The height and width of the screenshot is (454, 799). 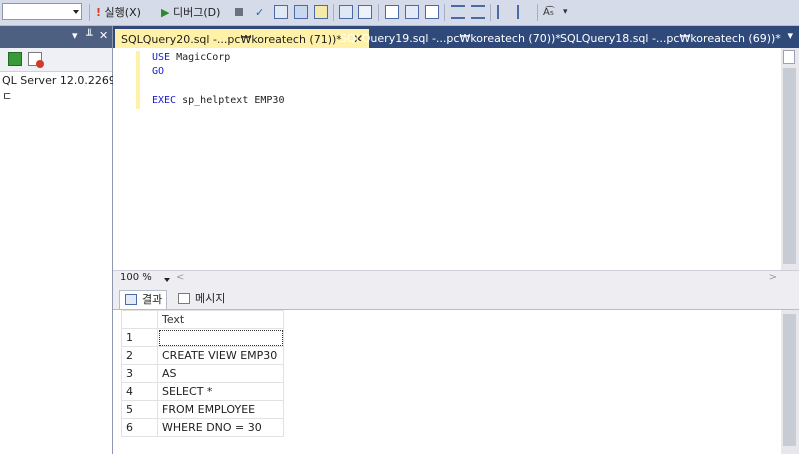 I want to click on keyword: USE, so click(x=161, y=57).